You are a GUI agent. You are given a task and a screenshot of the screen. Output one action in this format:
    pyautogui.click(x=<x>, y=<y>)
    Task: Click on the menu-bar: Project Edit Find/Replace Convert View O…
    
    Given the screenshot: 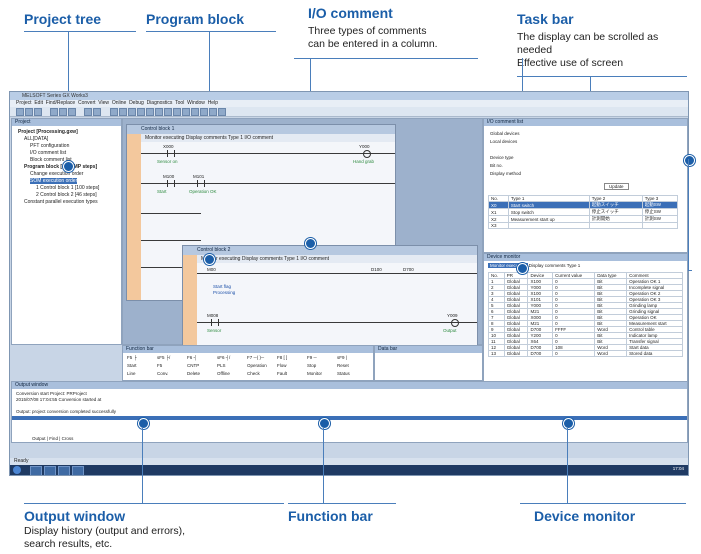 What is the action you would take?
    pyautogui.click(x=349, y=103)
    